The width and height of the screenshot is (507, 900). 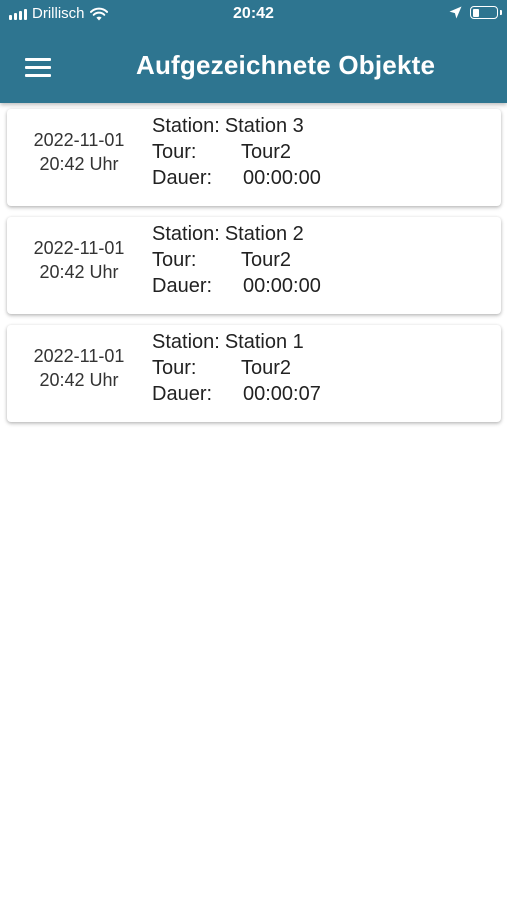 I want to click on station-value: Station 3, so click(x=264, y=126).